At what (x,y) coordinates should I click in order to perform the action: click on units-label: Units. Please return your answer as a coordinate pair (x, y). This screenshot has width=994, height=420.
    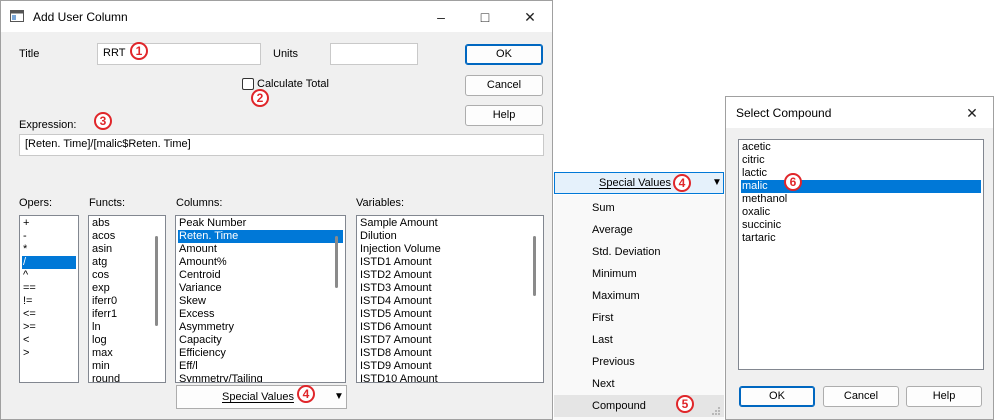
    Looking at the image, I should click on (286, 54).